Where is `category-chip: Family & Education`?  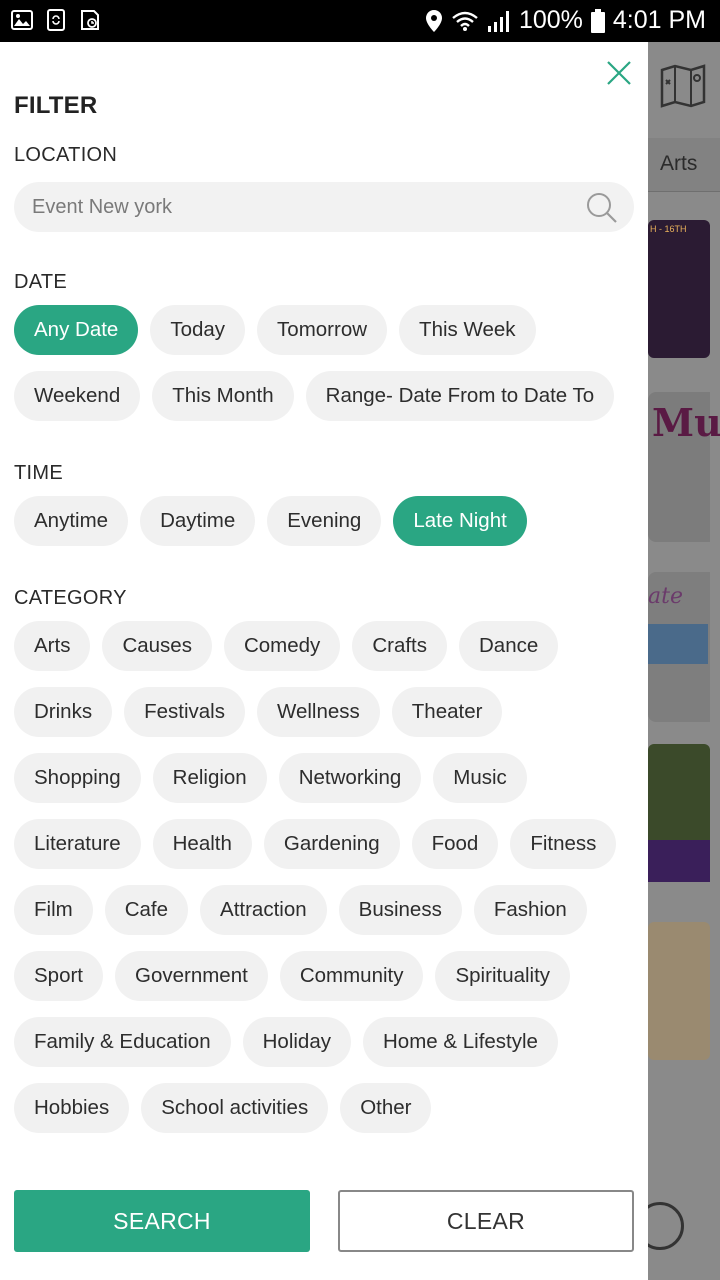
category-chip: Family & Education is located at coordinates (122, 1042).